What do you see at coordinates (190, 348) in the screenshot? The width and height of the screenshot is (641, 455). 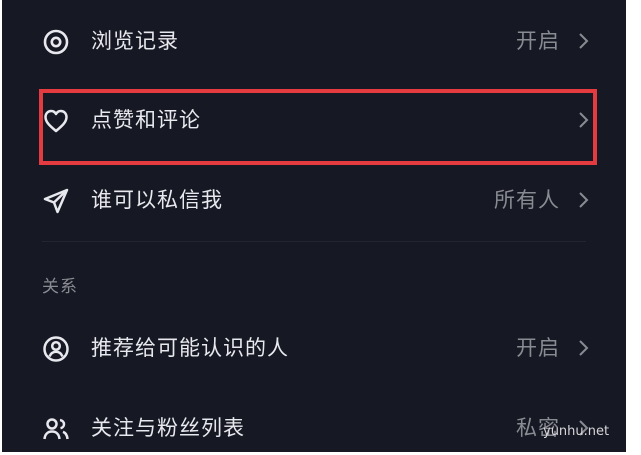 I see `settings-item-label: 推荐给可能认识的人` at bounding box center [190, 348].